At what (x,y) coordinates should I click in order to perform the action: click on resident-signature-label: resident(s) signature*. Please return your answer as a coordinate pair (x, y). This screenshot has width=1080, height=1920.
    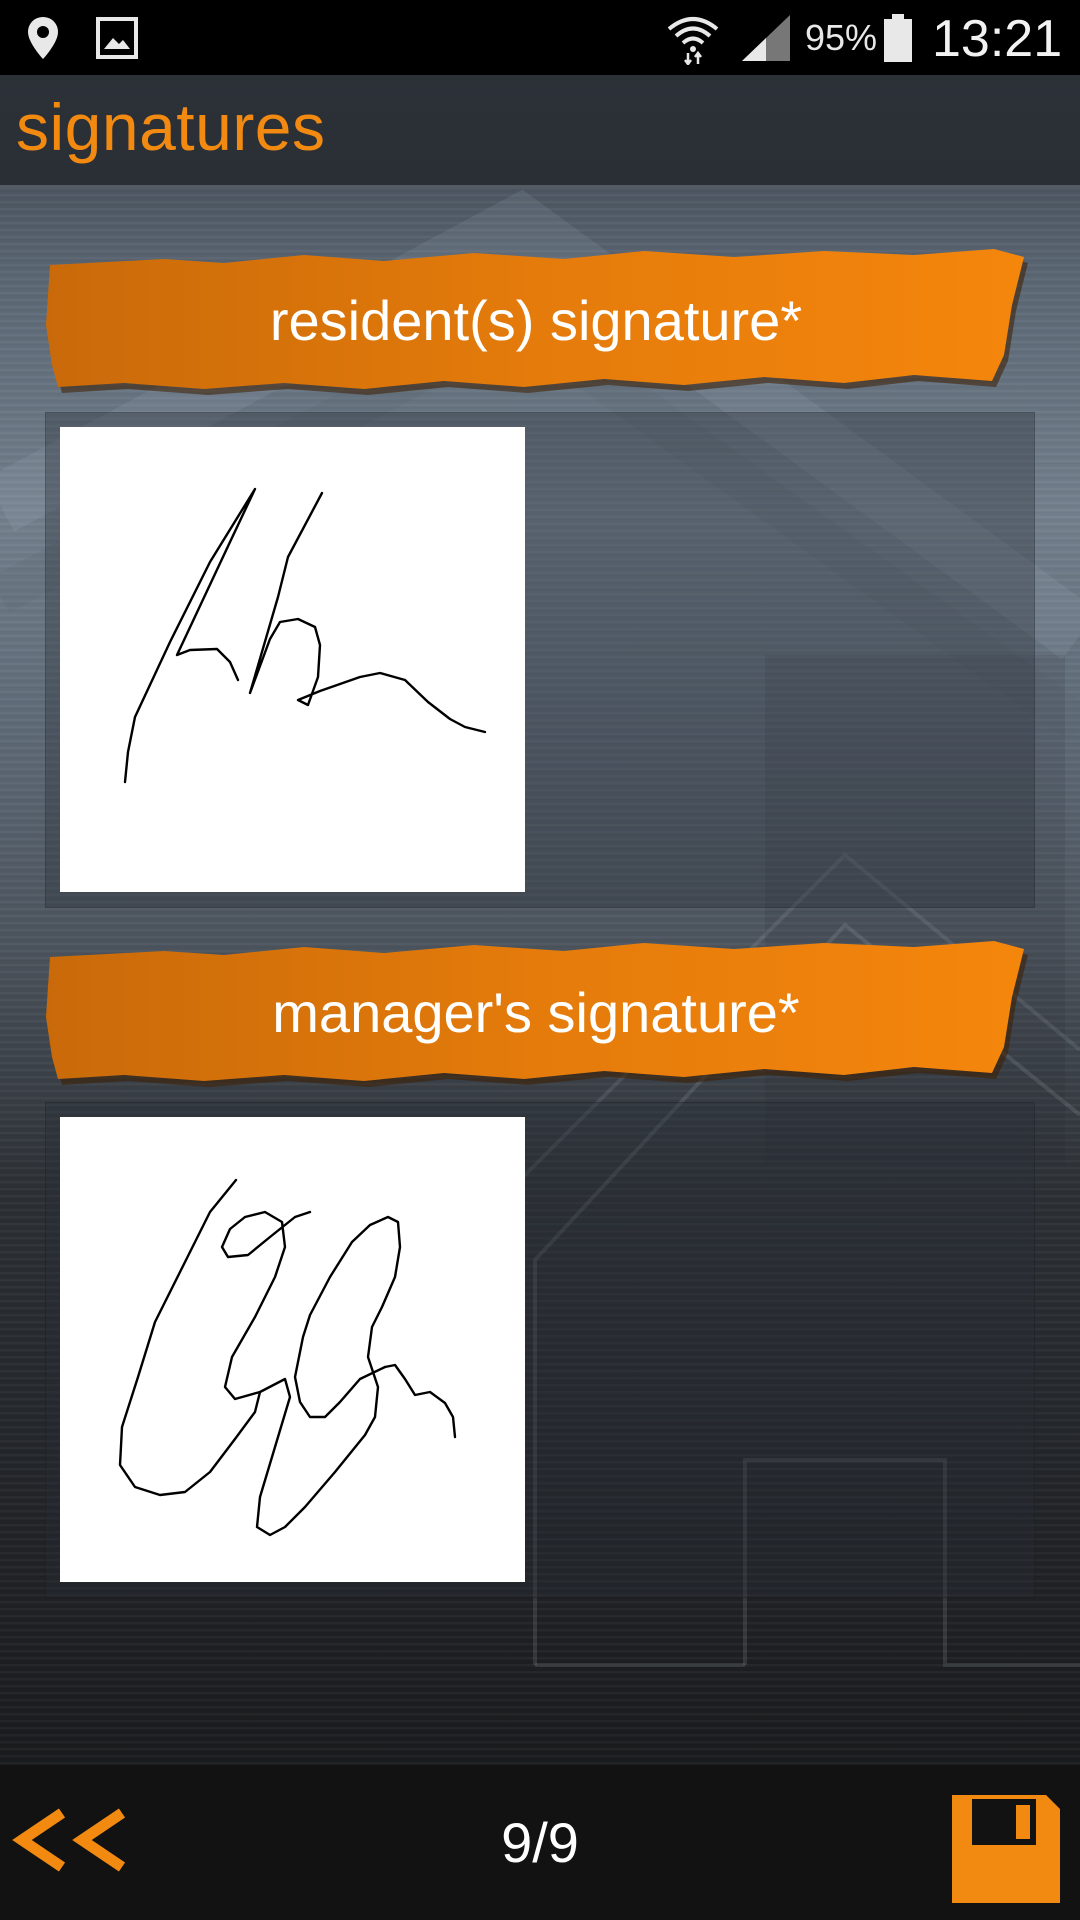
    Looking at the image, I should click on (536, 320).